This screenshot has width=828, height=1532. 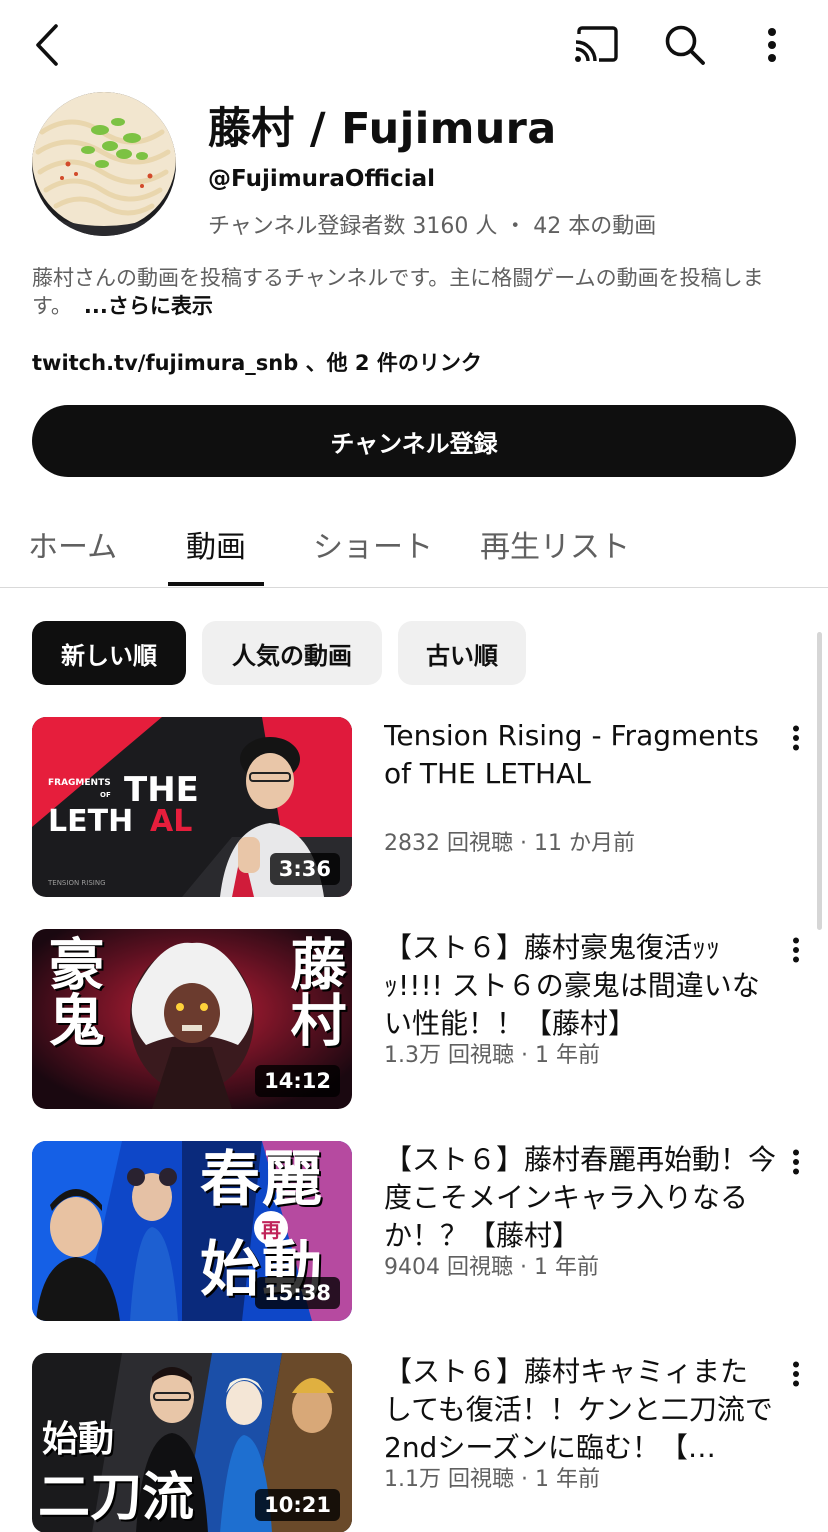 What do you see at coordinates (580, 1198) in the screenshot?
I see `video-title: 【スト６】藤村春麗再始動！今度こそメインキャラ入りなるか！？【藤村】` at bounding box center [580, 1198].